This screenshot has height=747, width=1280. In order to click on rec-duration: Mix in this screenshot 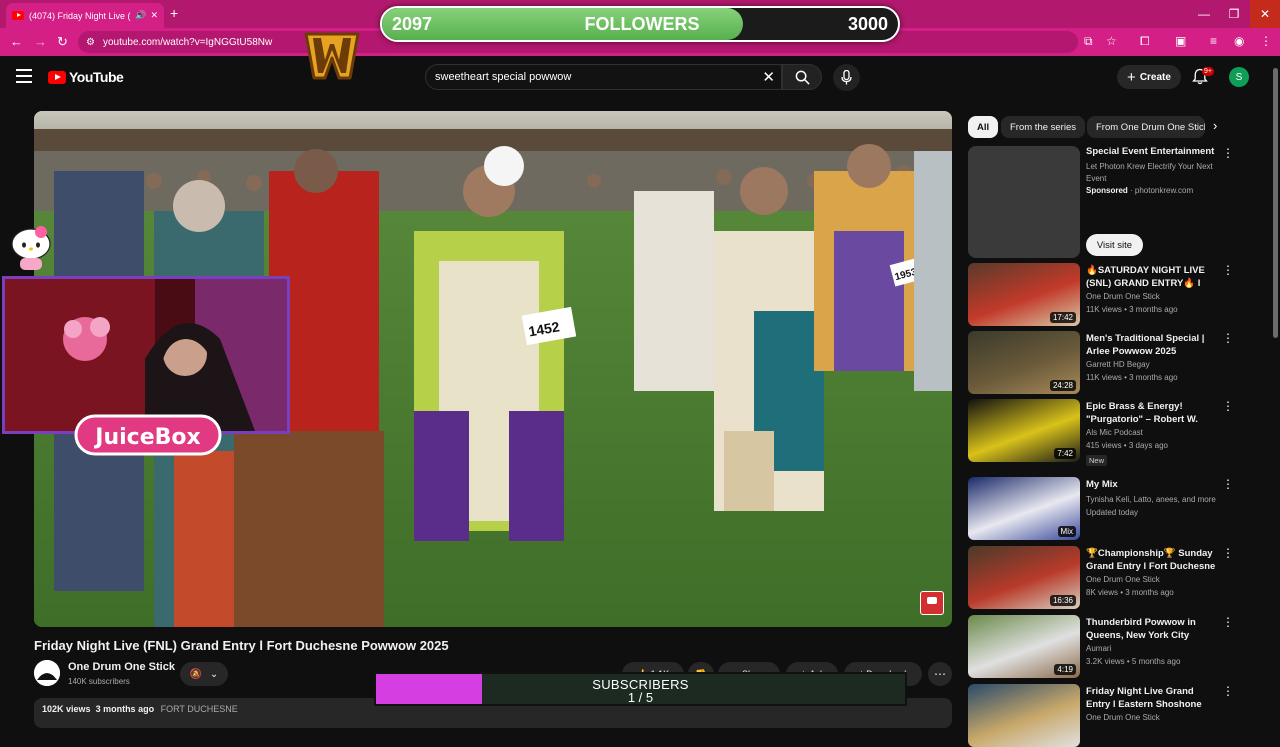, I will do `click(1066, 531)`.